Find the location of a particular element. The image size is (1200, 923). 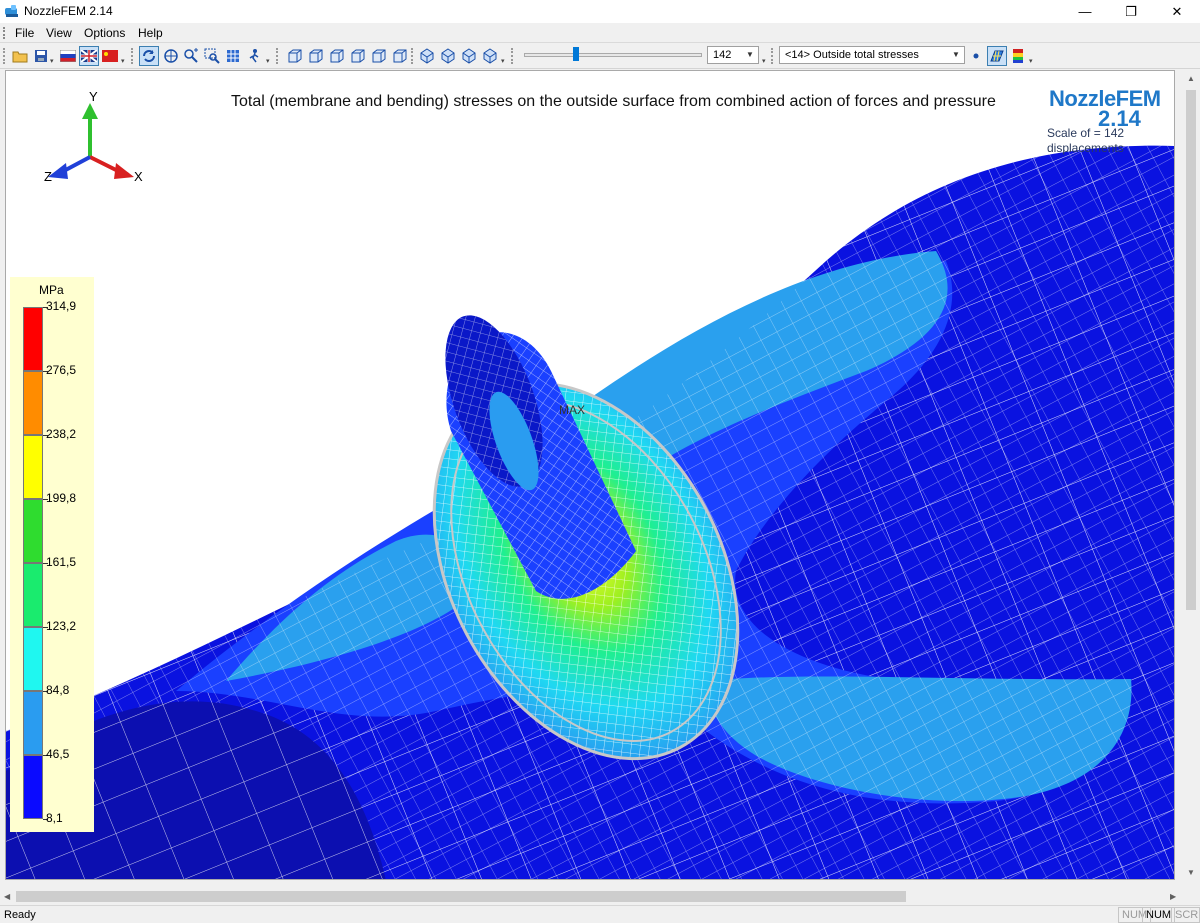

vertical-scroll-thumb is located at coordinates (1191, 350).